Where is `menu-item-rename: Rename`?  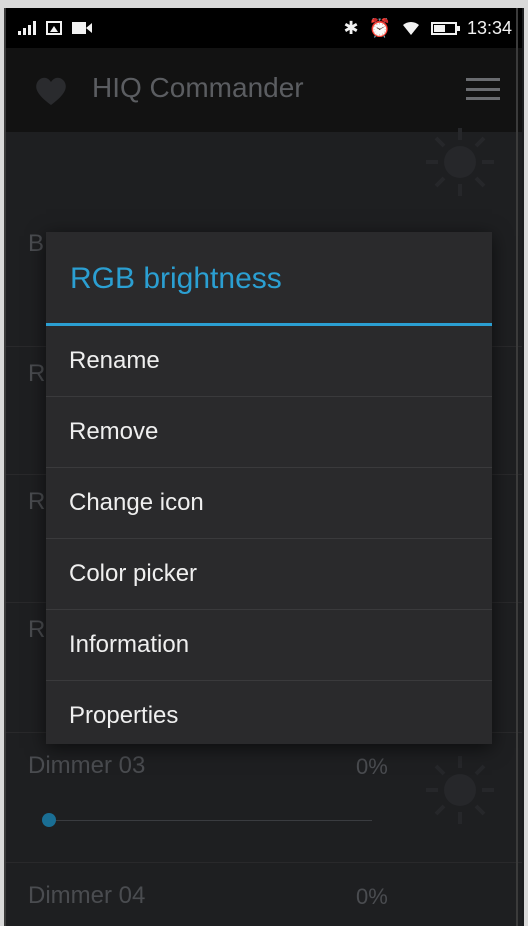
menu-item-rename: Rename is located at coordinates (269, 361).